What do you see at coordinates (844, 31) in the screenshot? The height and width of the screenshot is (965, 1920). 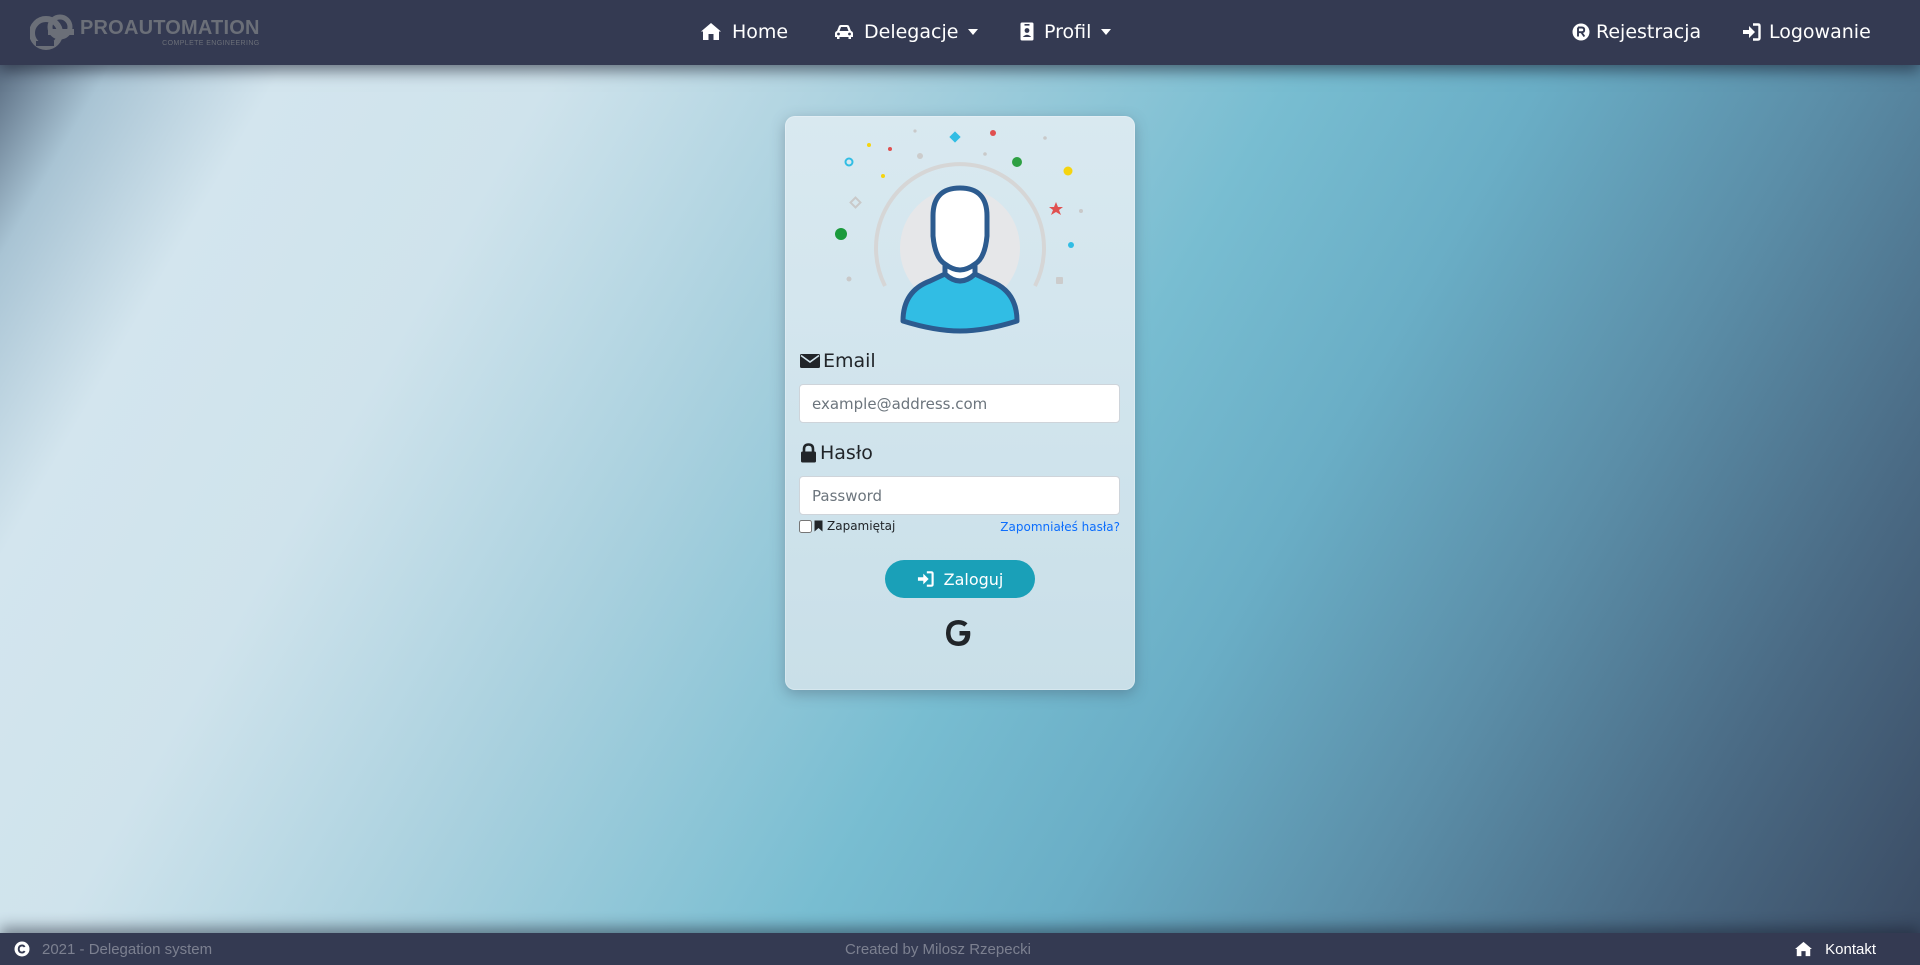 I see `car-icon` at bounding box center [844, 31].